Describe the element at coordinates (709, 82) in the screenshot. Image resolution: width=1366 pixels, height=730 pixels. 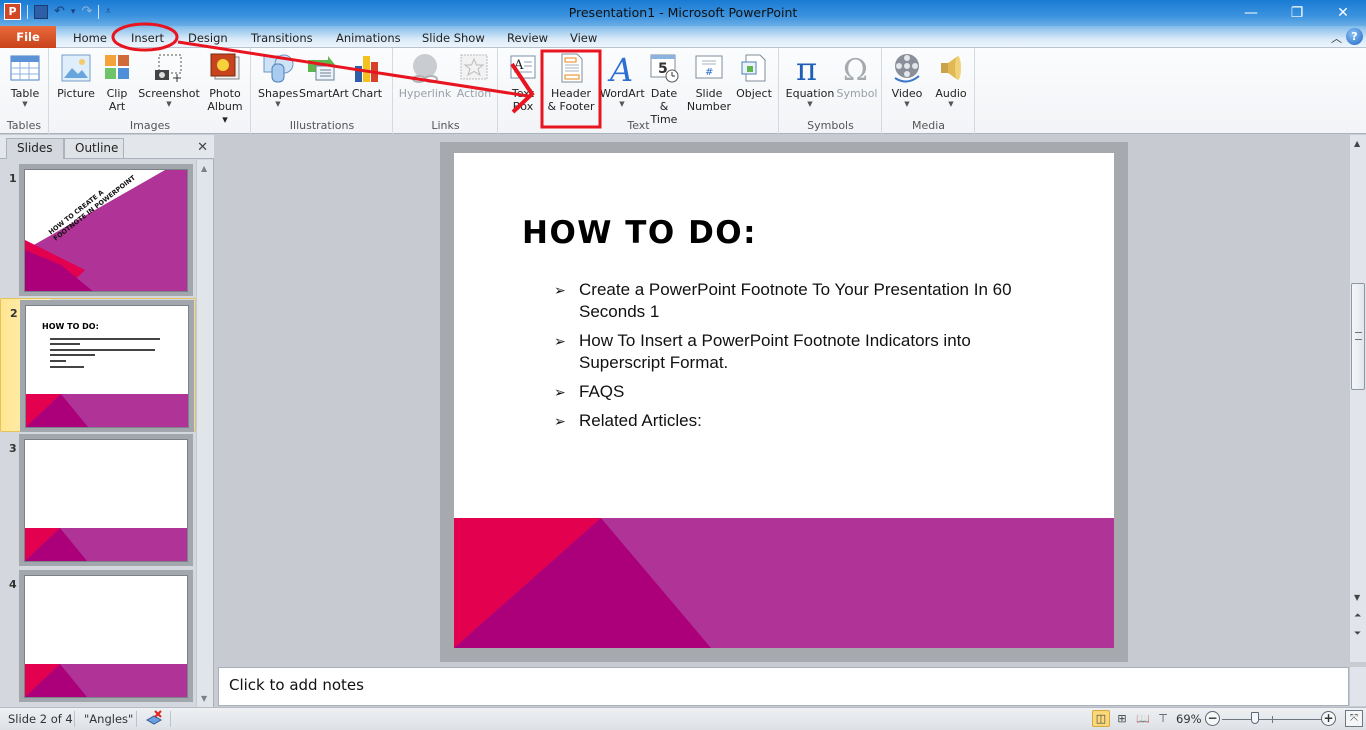
I see `slide-number-button: # Slide Number` at that location.